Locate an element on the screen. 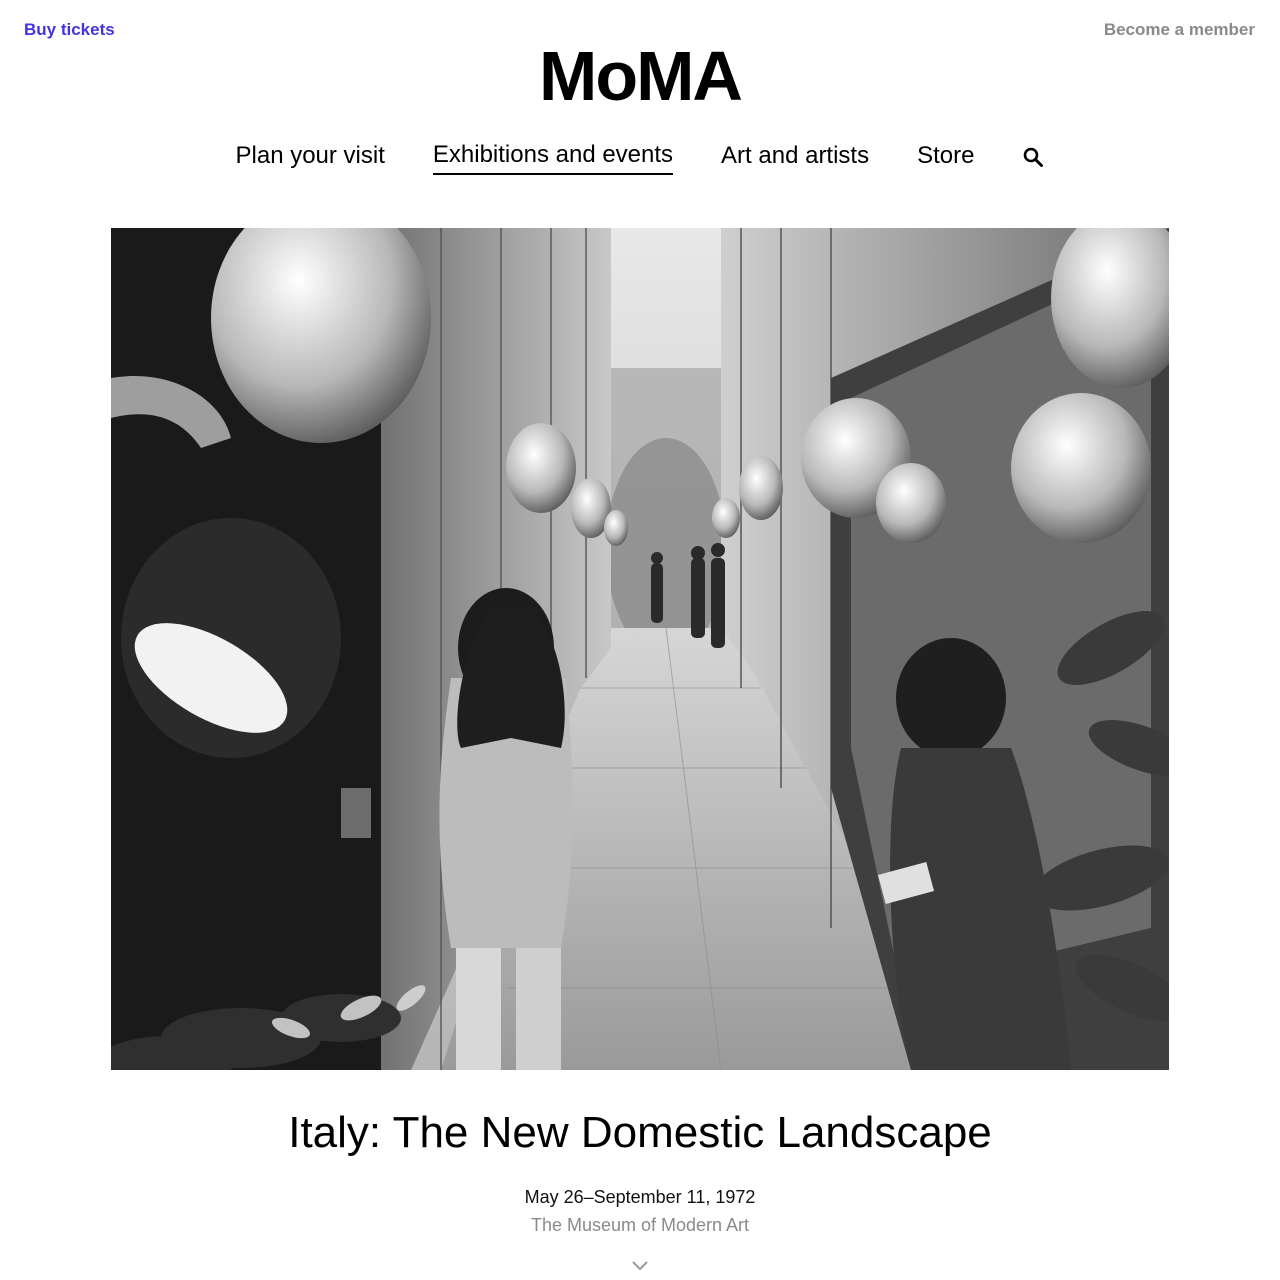 The width and height of the screenshot is (1280, 1280). search-icon is located at coordinates (1033, 157).